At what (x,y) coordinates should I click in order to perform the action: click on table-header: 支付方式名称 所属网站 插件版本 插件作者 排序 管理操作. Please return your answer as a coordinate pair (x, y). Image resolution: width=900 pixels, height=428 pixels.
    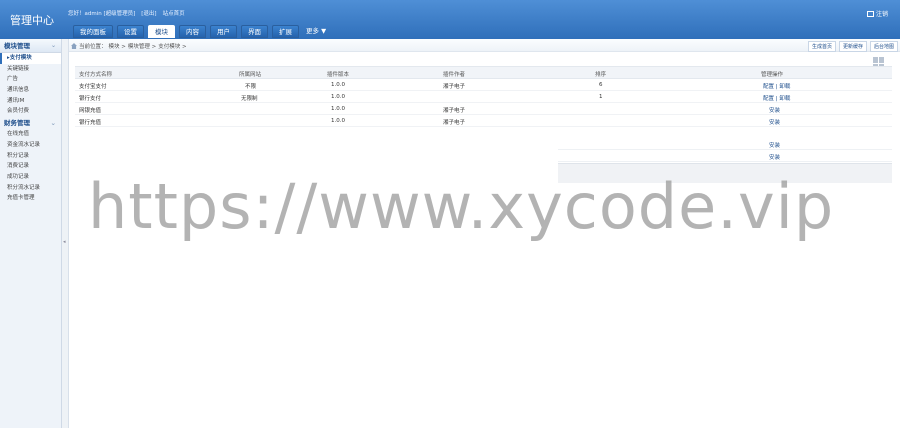
    Looking at the image, I should click on (483, 72).